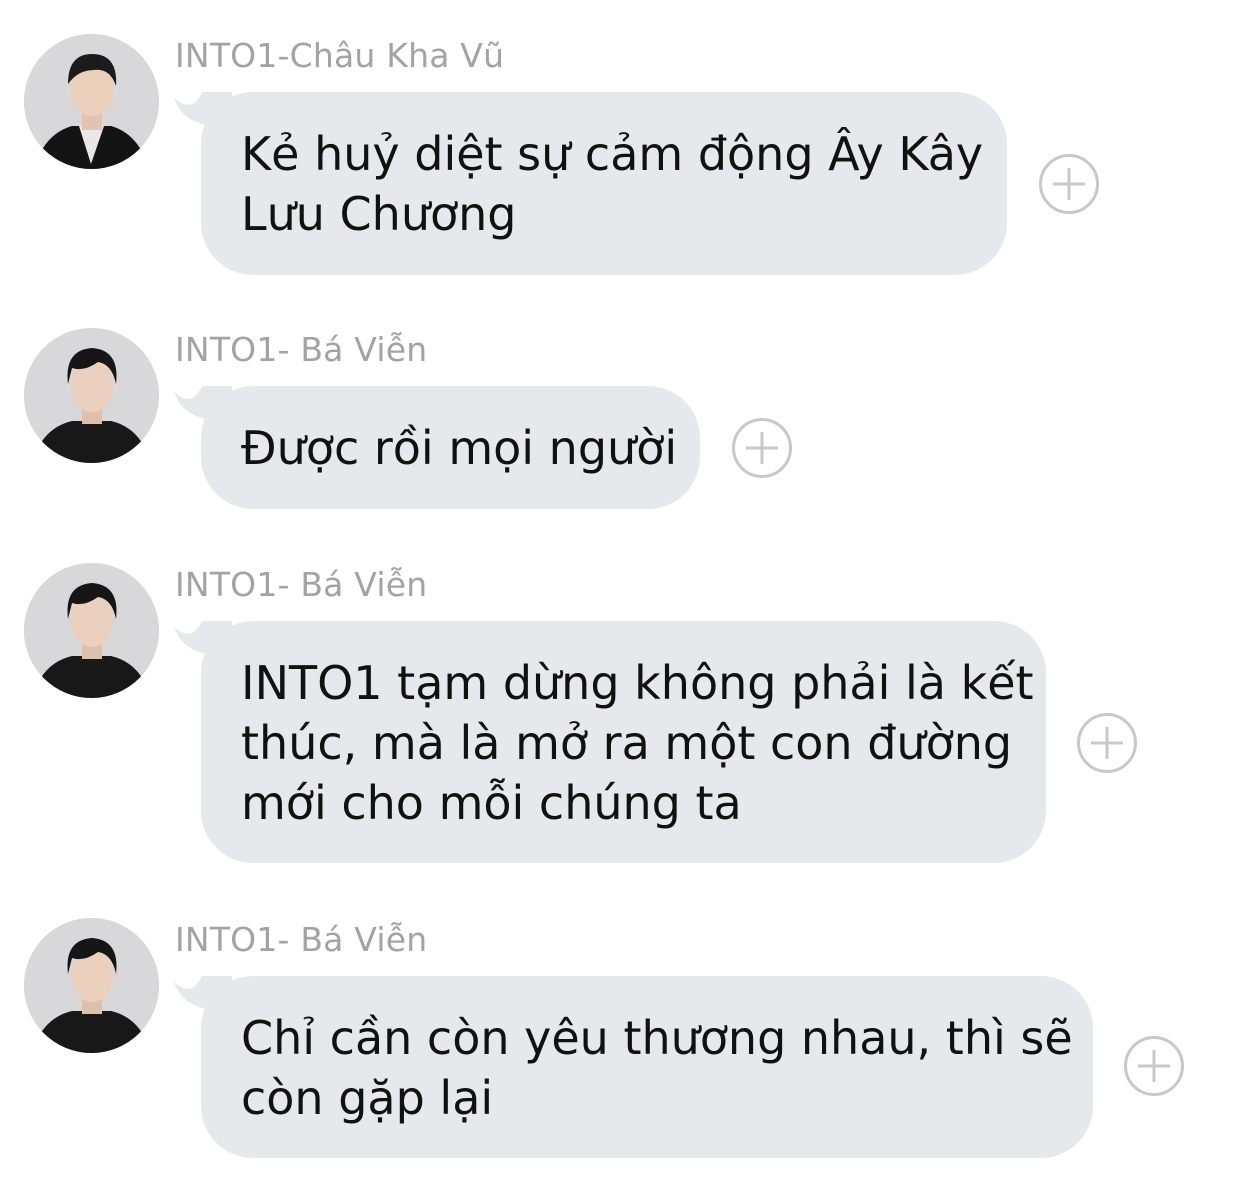  What do you see at coordinates (637, 683) in the screenshot?
I see `message-text: INTO1 tạm dừng không phải là kết` at bounding box center [637, 683].